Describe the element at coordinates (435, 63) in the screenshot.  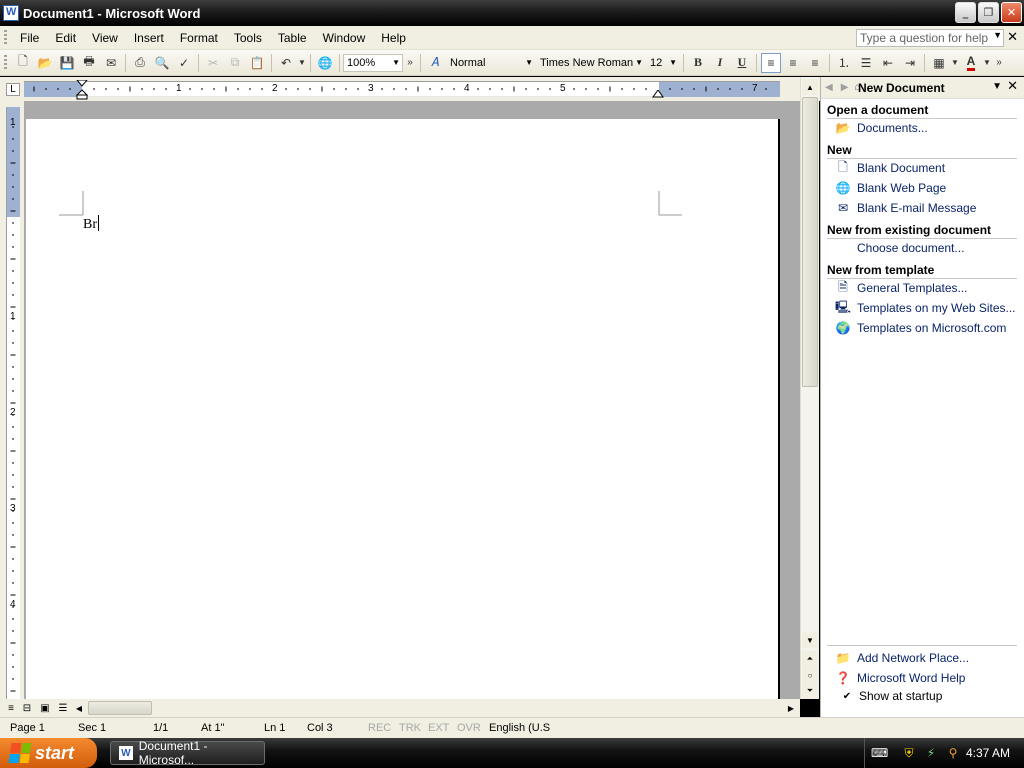
I see `styles-formatting-icon: 𝐴` at that location.